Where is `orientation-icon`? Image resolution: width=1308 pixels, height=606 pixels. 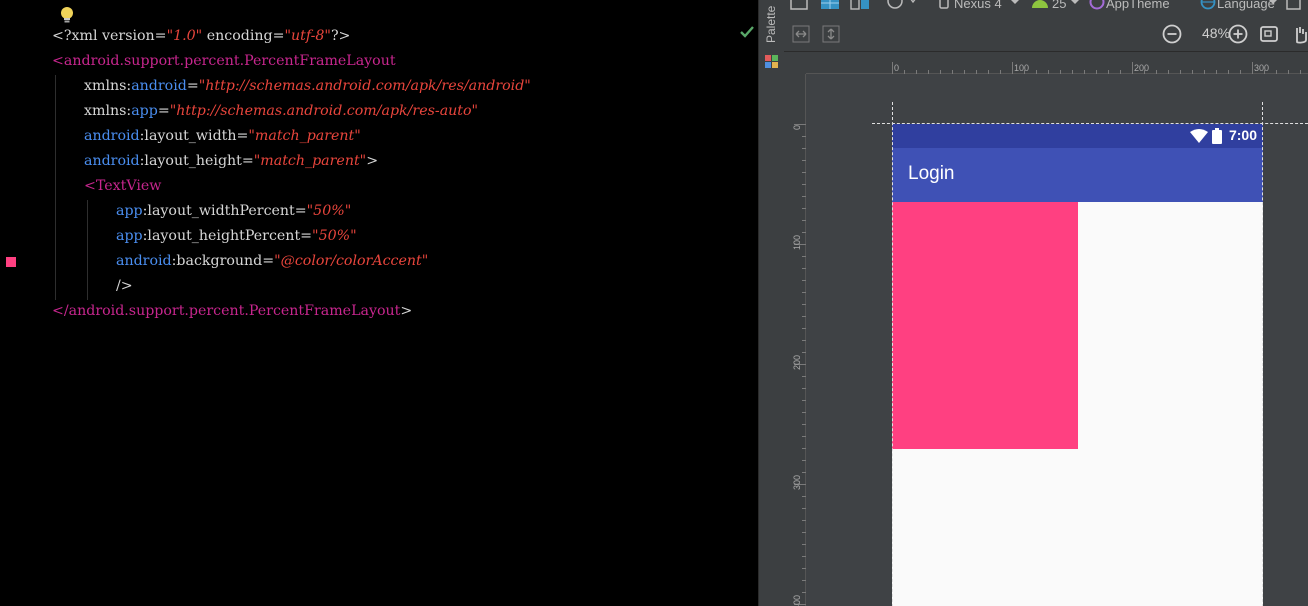 orientation-icon is located at coordinates (902, 5).